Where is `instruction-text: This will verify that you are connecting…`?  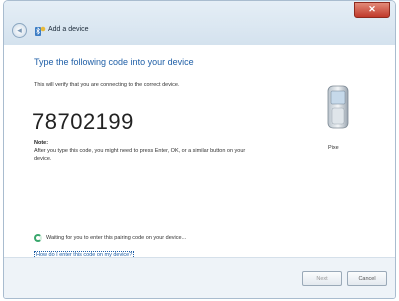 instruction-text: This will verify that you are connecting… is located at coordinates (107, 85).